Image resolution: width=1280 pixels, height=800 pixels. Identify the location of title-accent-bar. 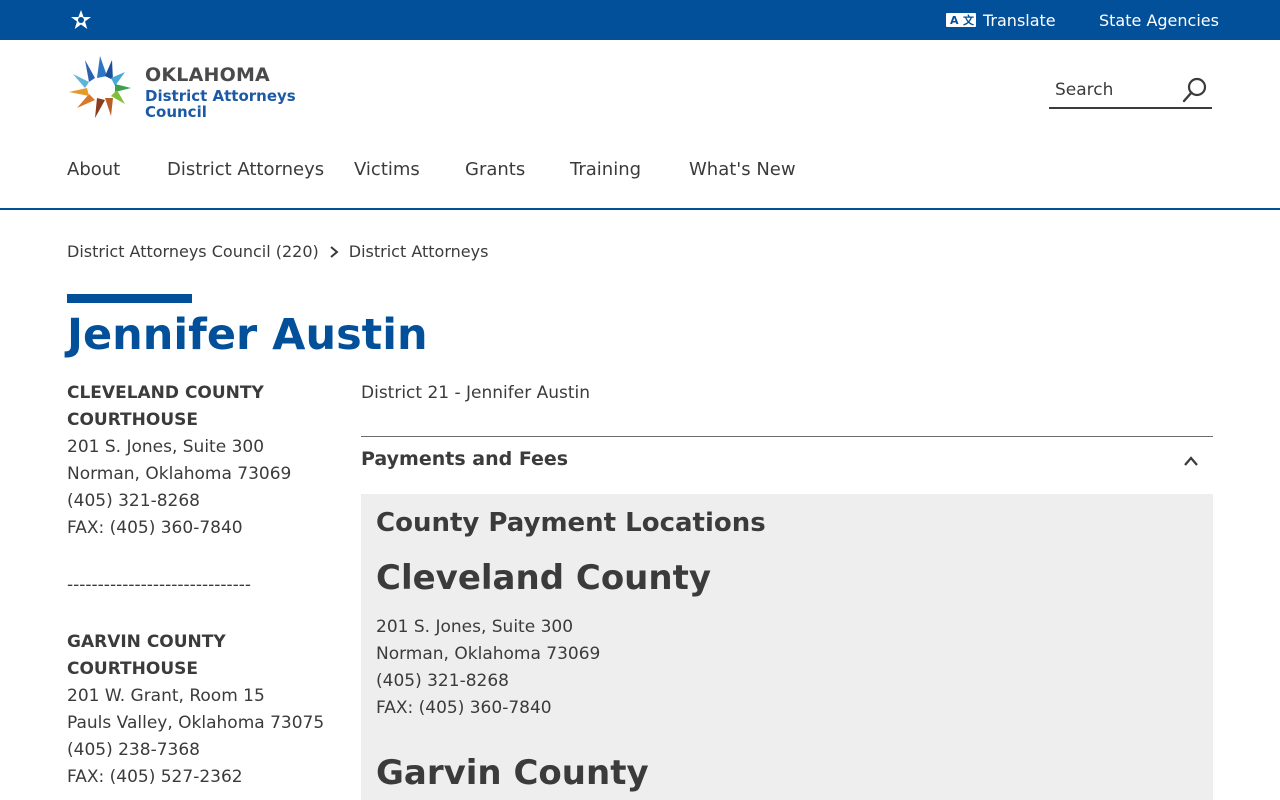
(129, 298).